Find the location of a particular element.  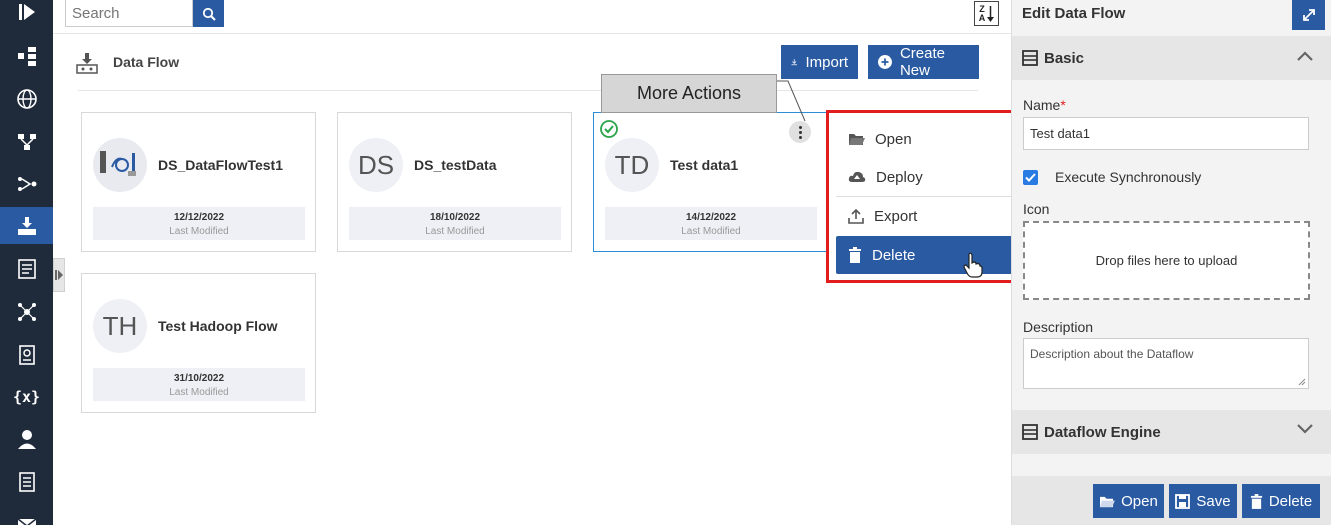

section-engine-label: Dataflow Engine is located at coordinates (1102, 432).